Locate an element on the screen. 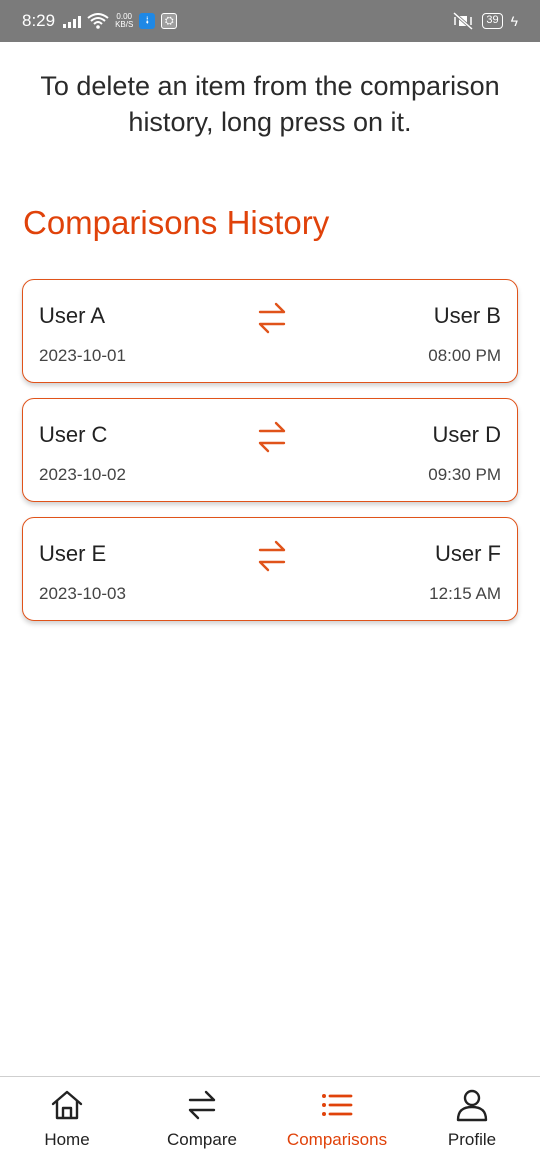 The height and width of the screenshot is (1170, 540). battery-icon: 39 is located at coordinates (492, 21).